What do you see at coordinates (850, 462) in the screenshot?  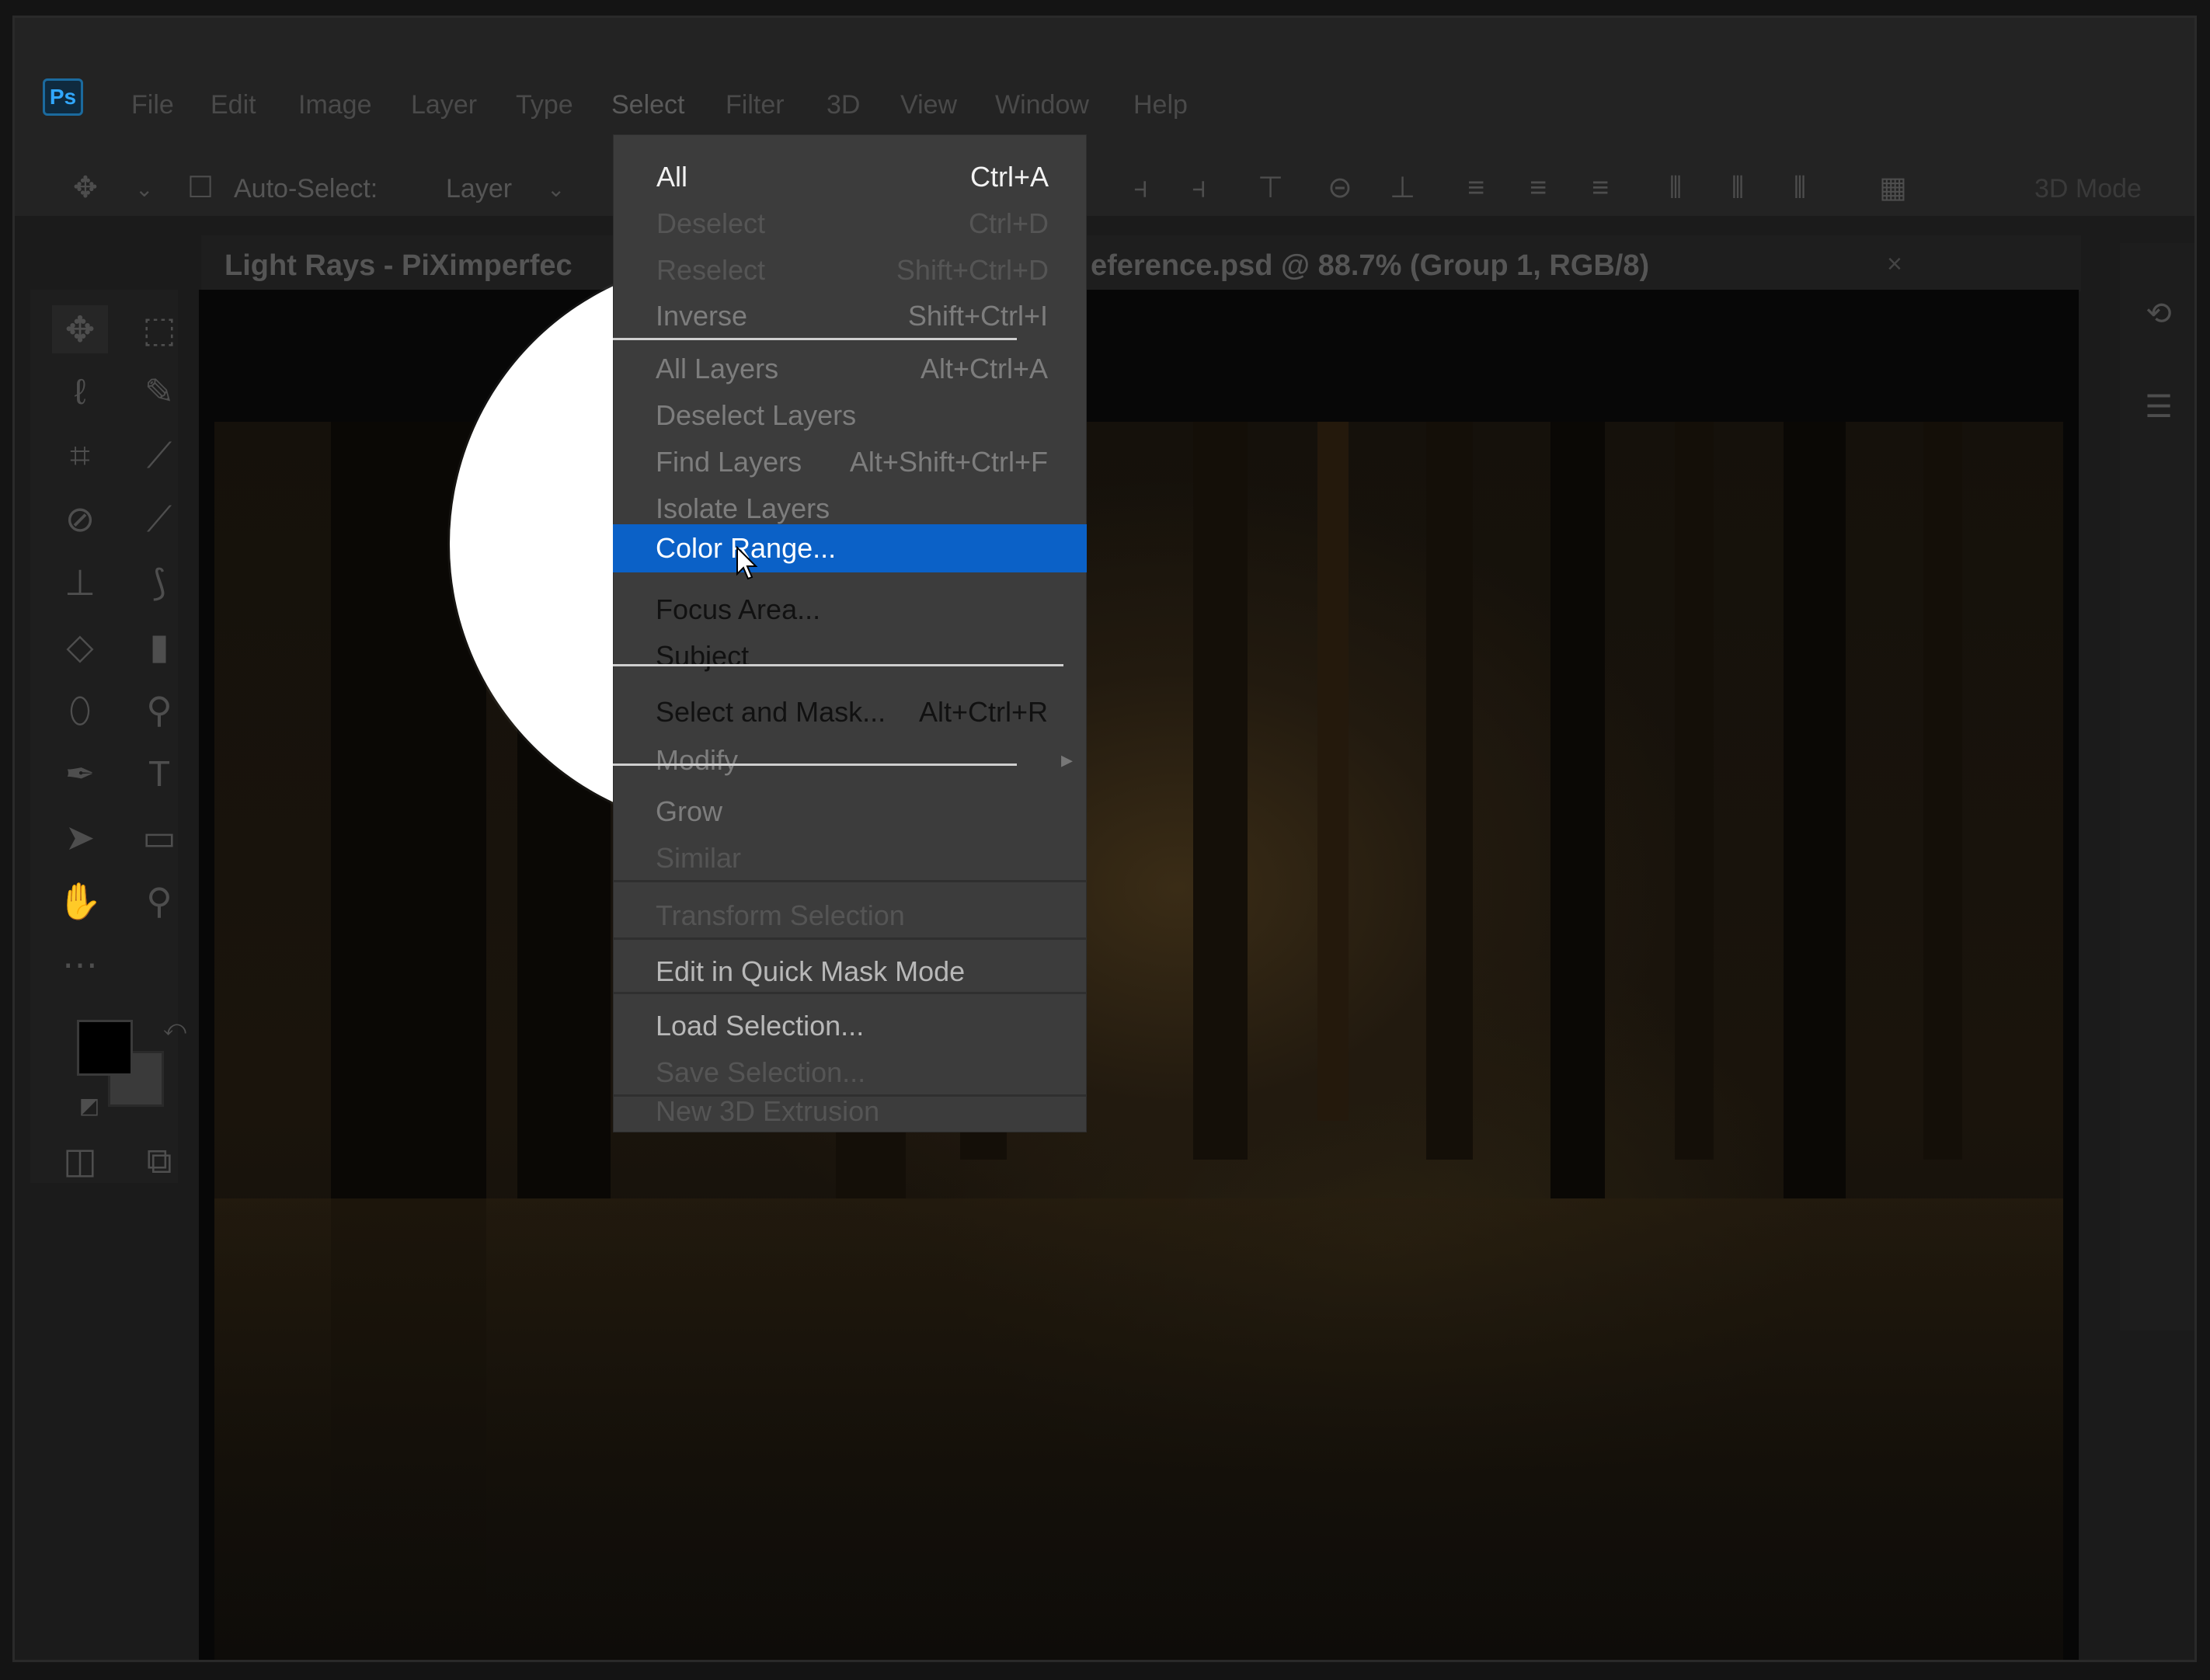 I see `menu-item-find-layers: Find Layers Alt+Shift+Ctrl+F` at bounding box center [850, 462].